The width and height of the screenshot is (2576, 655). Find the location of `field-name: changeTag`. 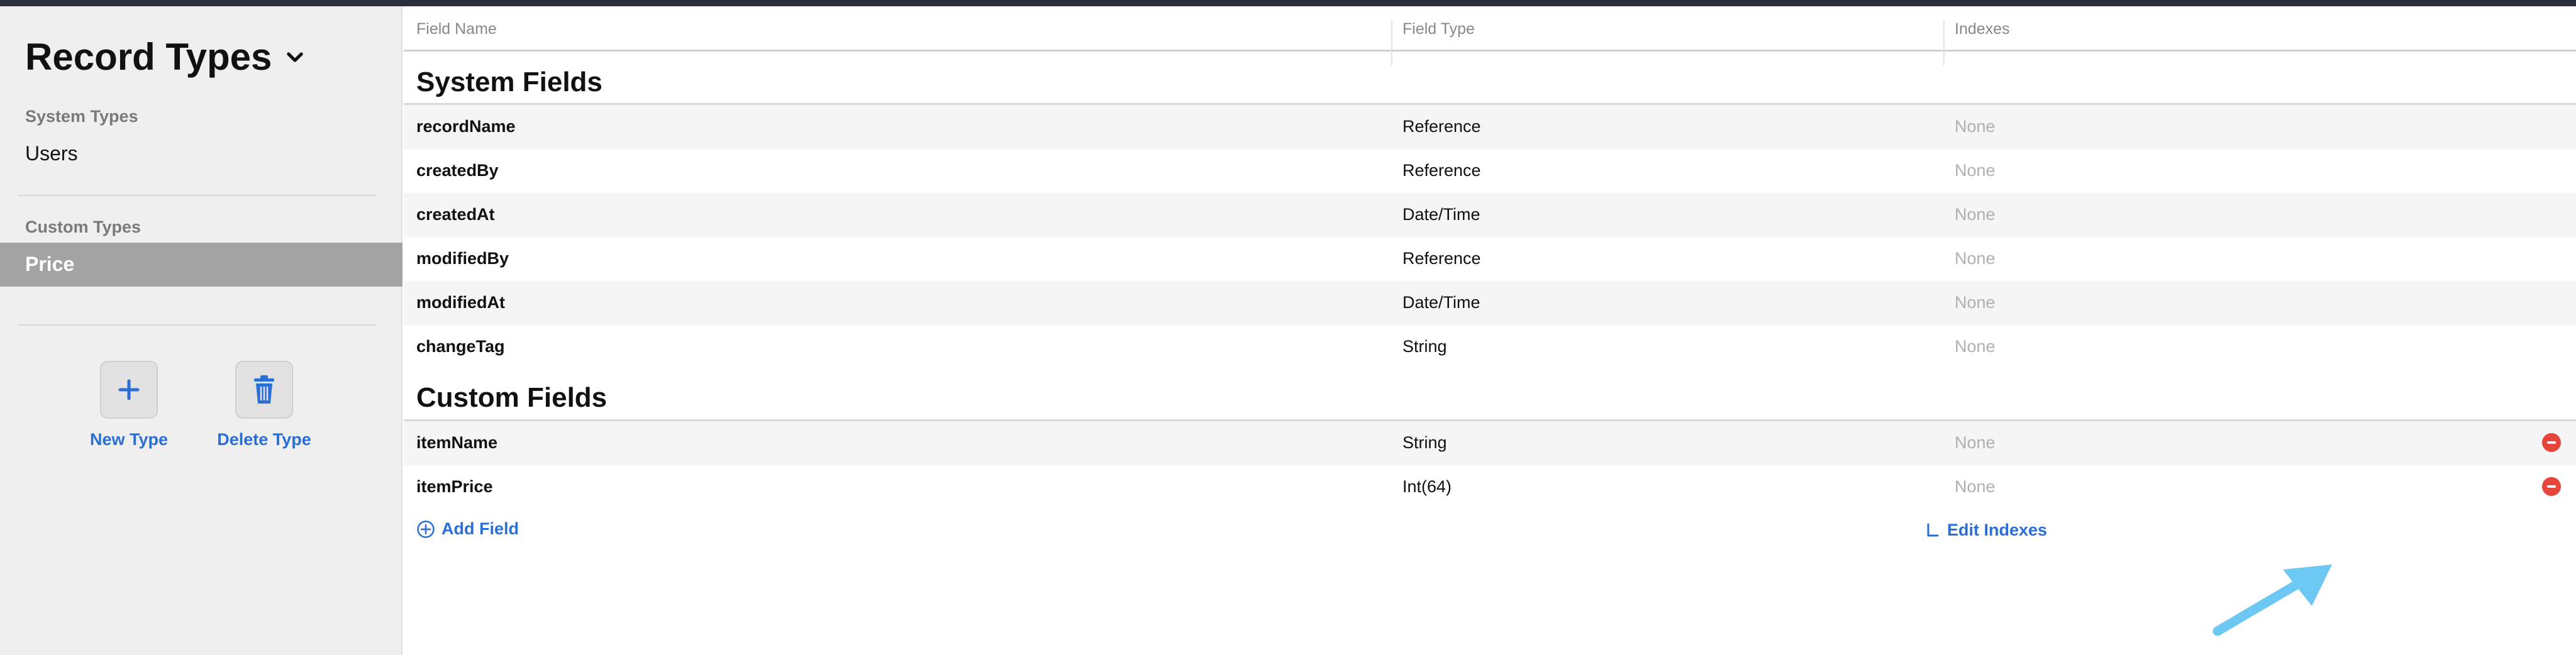

field-name: changeTag is located at coordinates (460, 346).